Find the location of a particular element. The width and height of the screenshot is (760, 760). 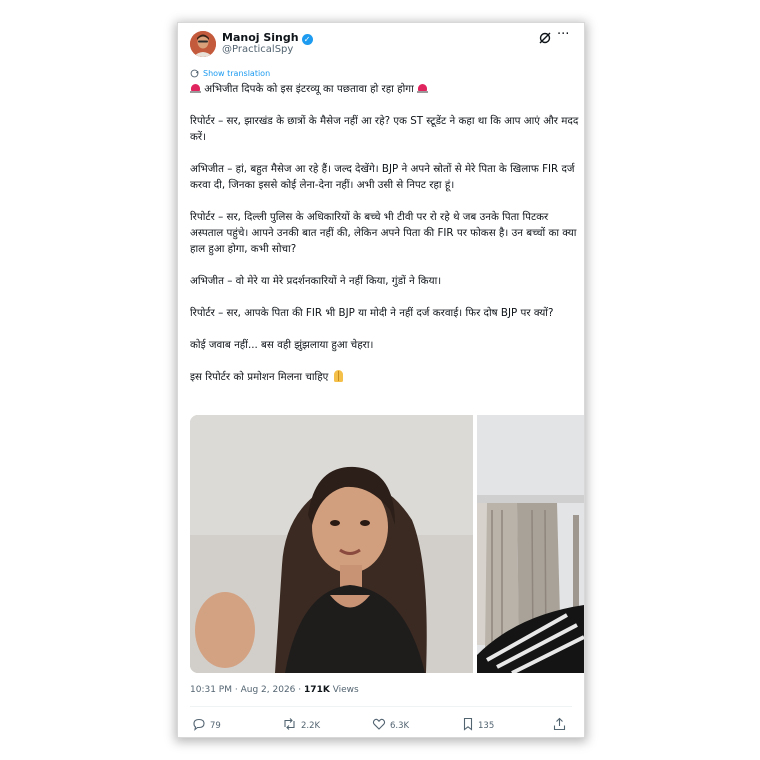

bookmark-count: 135 is located at coordinates (486, 726).